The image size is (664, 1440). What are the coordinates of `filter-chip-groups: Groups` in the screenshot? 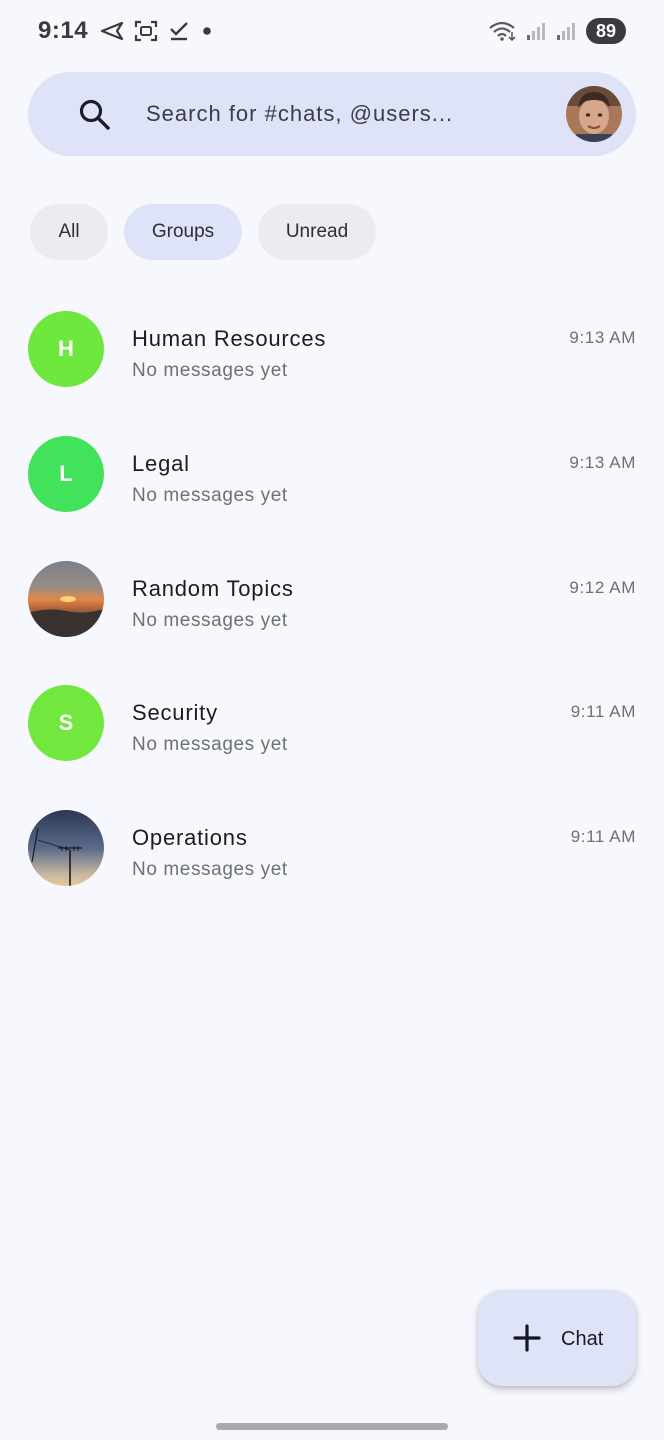 It's located at (183, 232).